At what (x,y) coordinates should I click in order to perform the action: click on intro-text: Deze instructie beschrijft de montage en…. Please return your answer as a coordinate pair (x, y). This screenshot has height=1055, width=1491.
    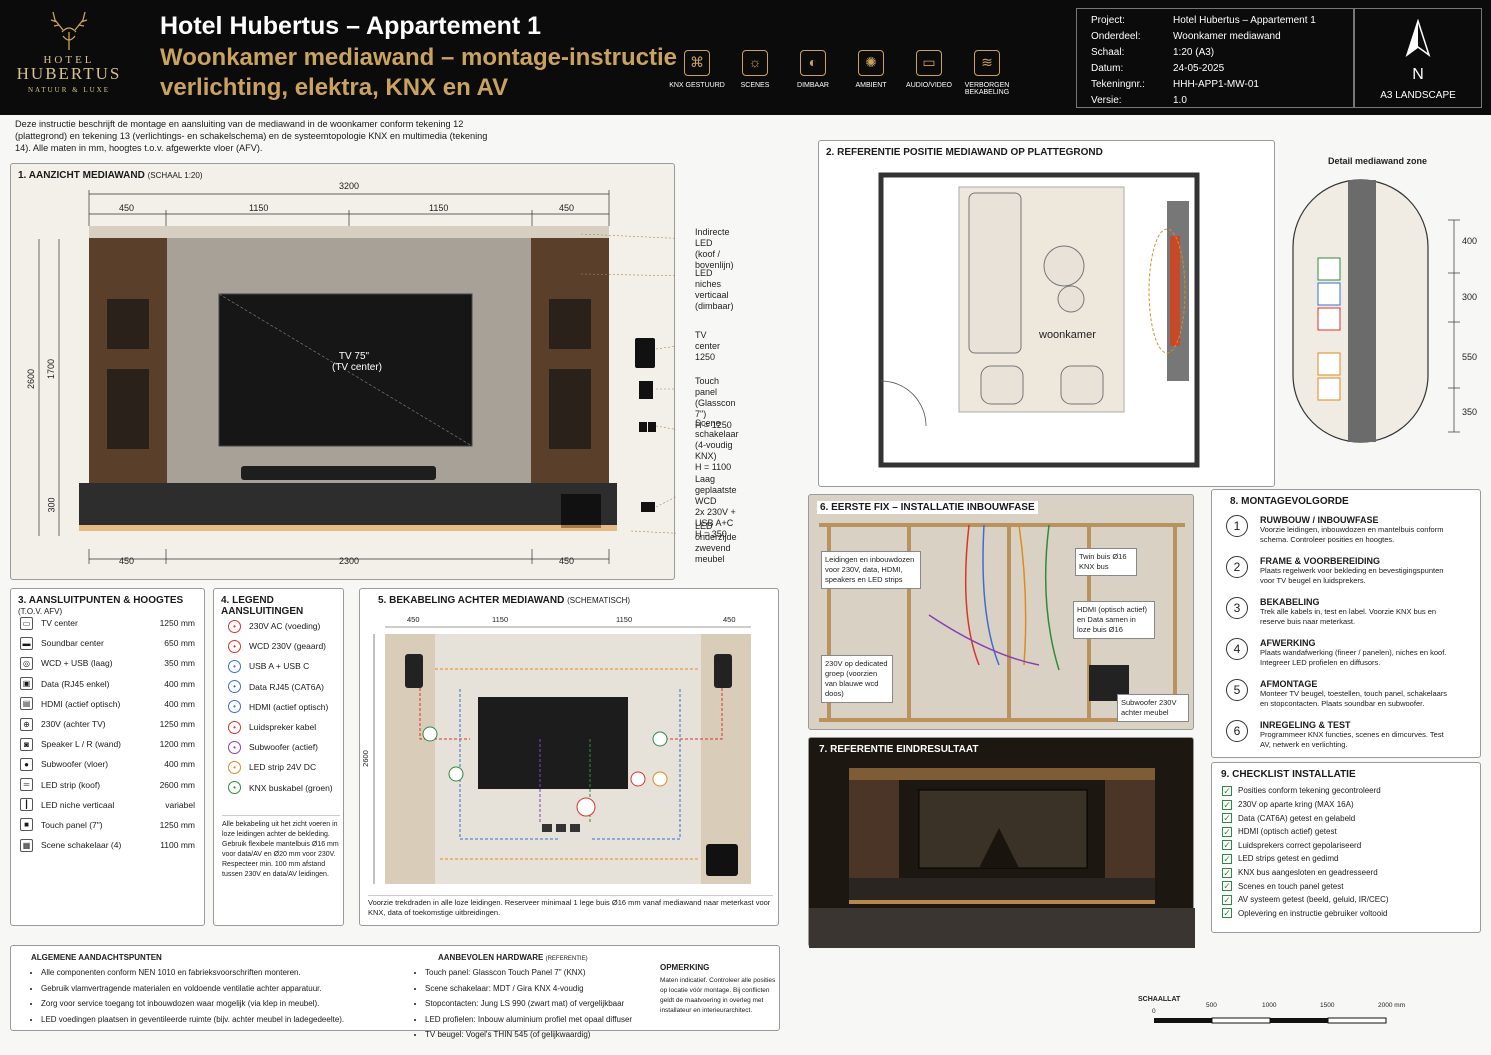
    Looking at the image, I should click on (251, 136).